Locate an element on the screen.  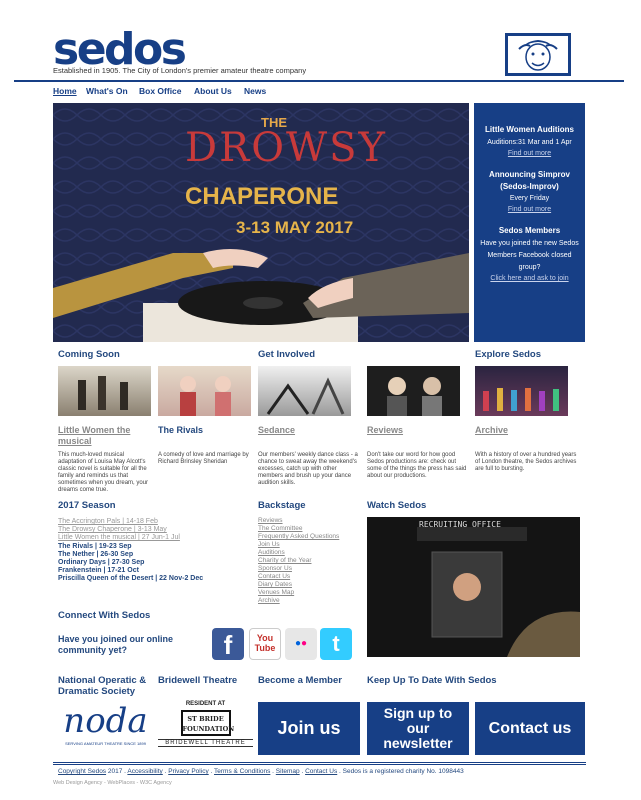
sidebar-title-auditions: Little Women Auditions is located at coordinates (529, 129).